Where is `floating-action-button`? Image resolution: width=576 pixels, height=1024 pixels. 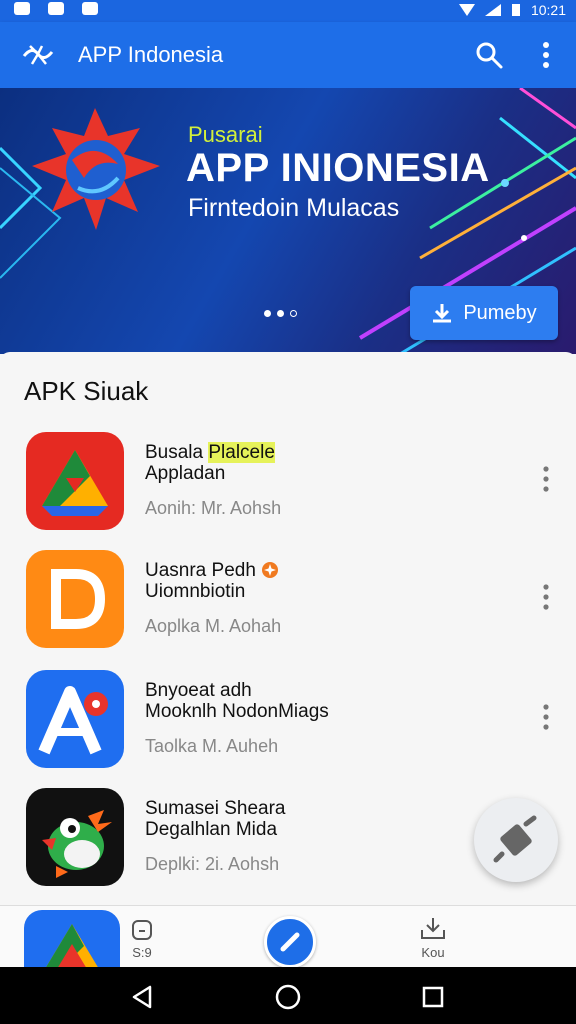 floating-action-button is located at coordinates (516, 840).